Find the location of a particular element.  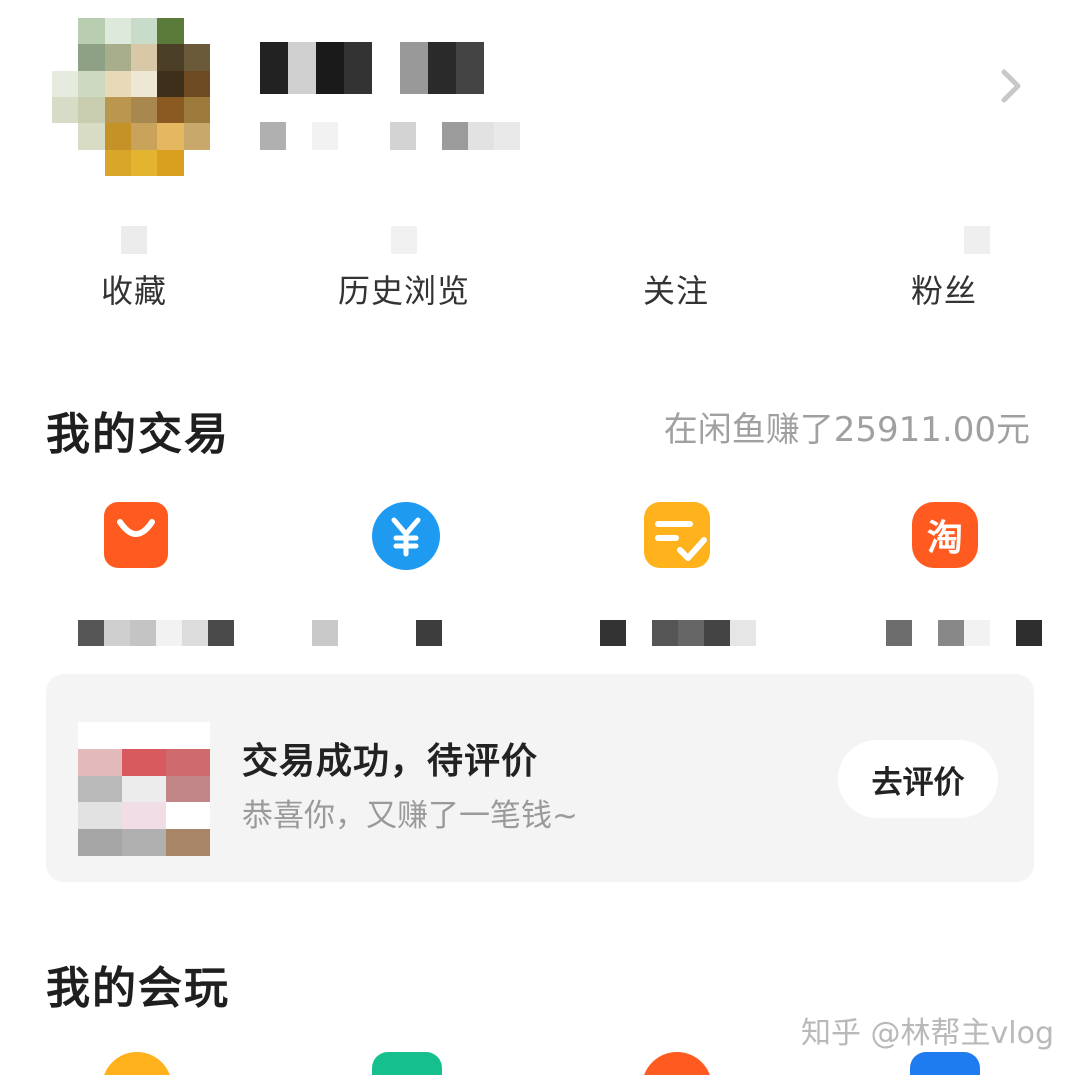

stat-label: 收藏 is located at coordinates (133, 291).